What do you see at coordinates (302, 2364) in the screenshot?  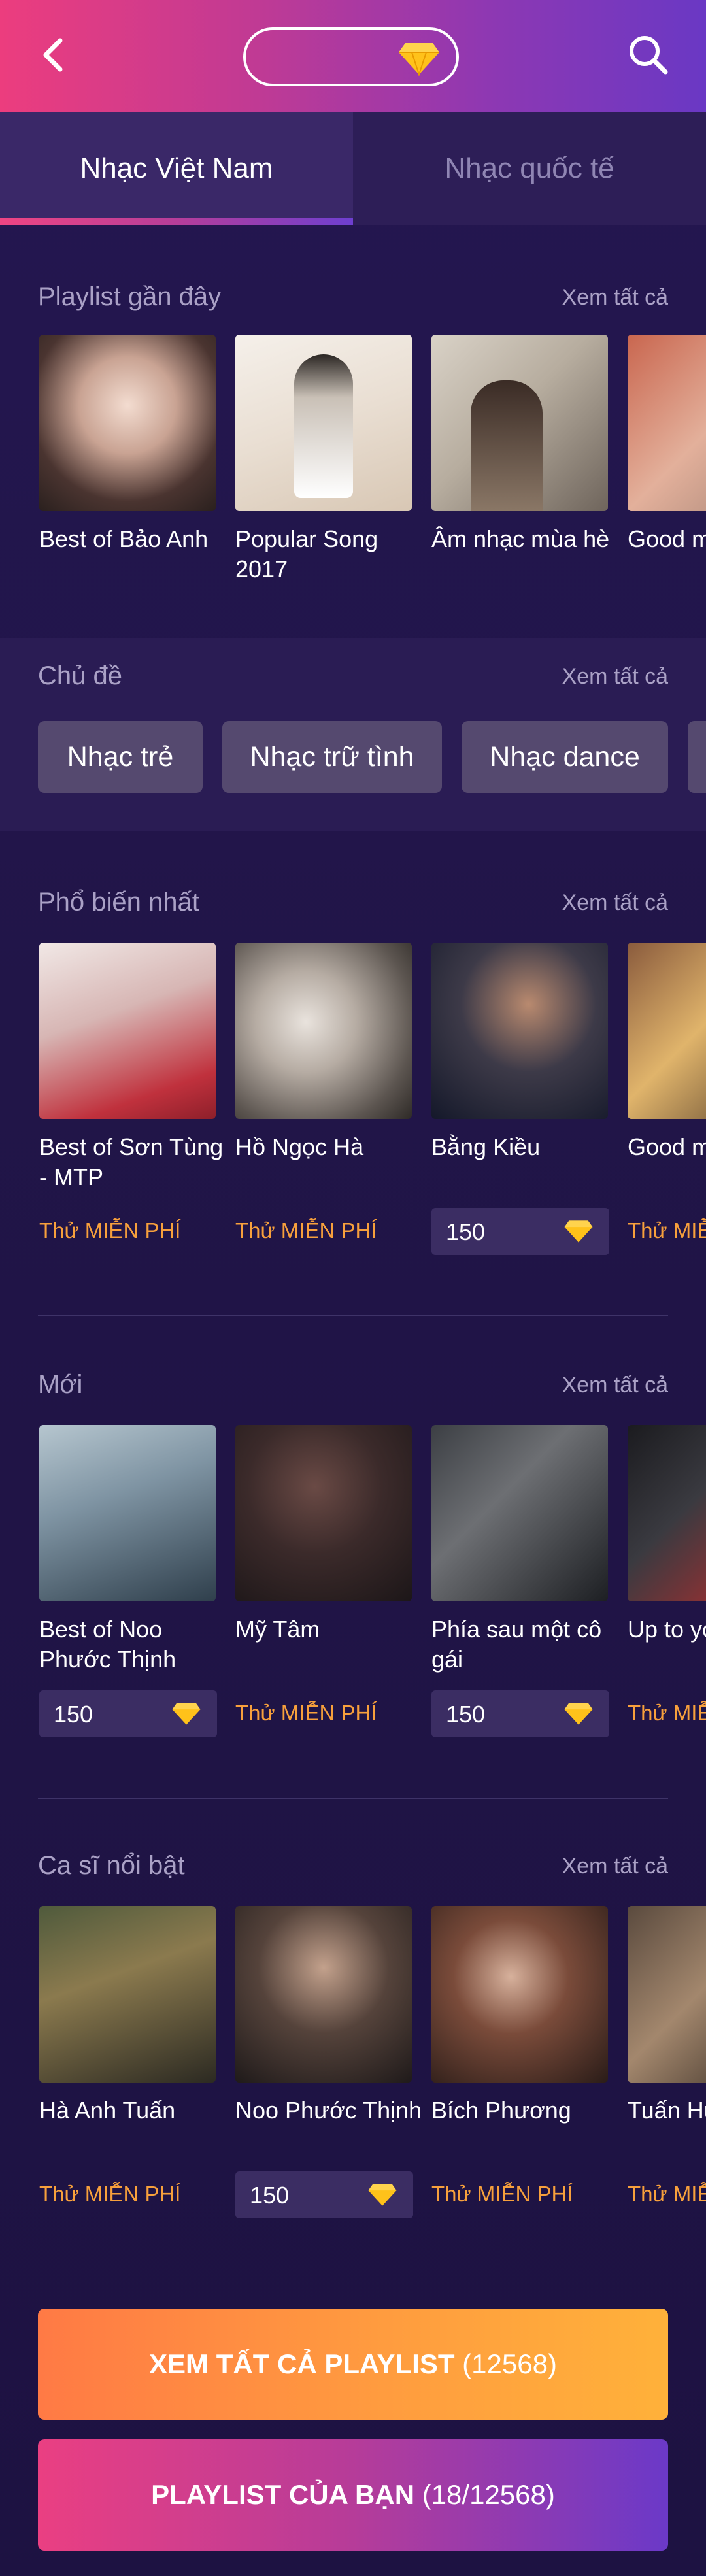 I see `cta-label: XEM TẤT CẢ PLAYLIST` at bounding box center [302, 2364].